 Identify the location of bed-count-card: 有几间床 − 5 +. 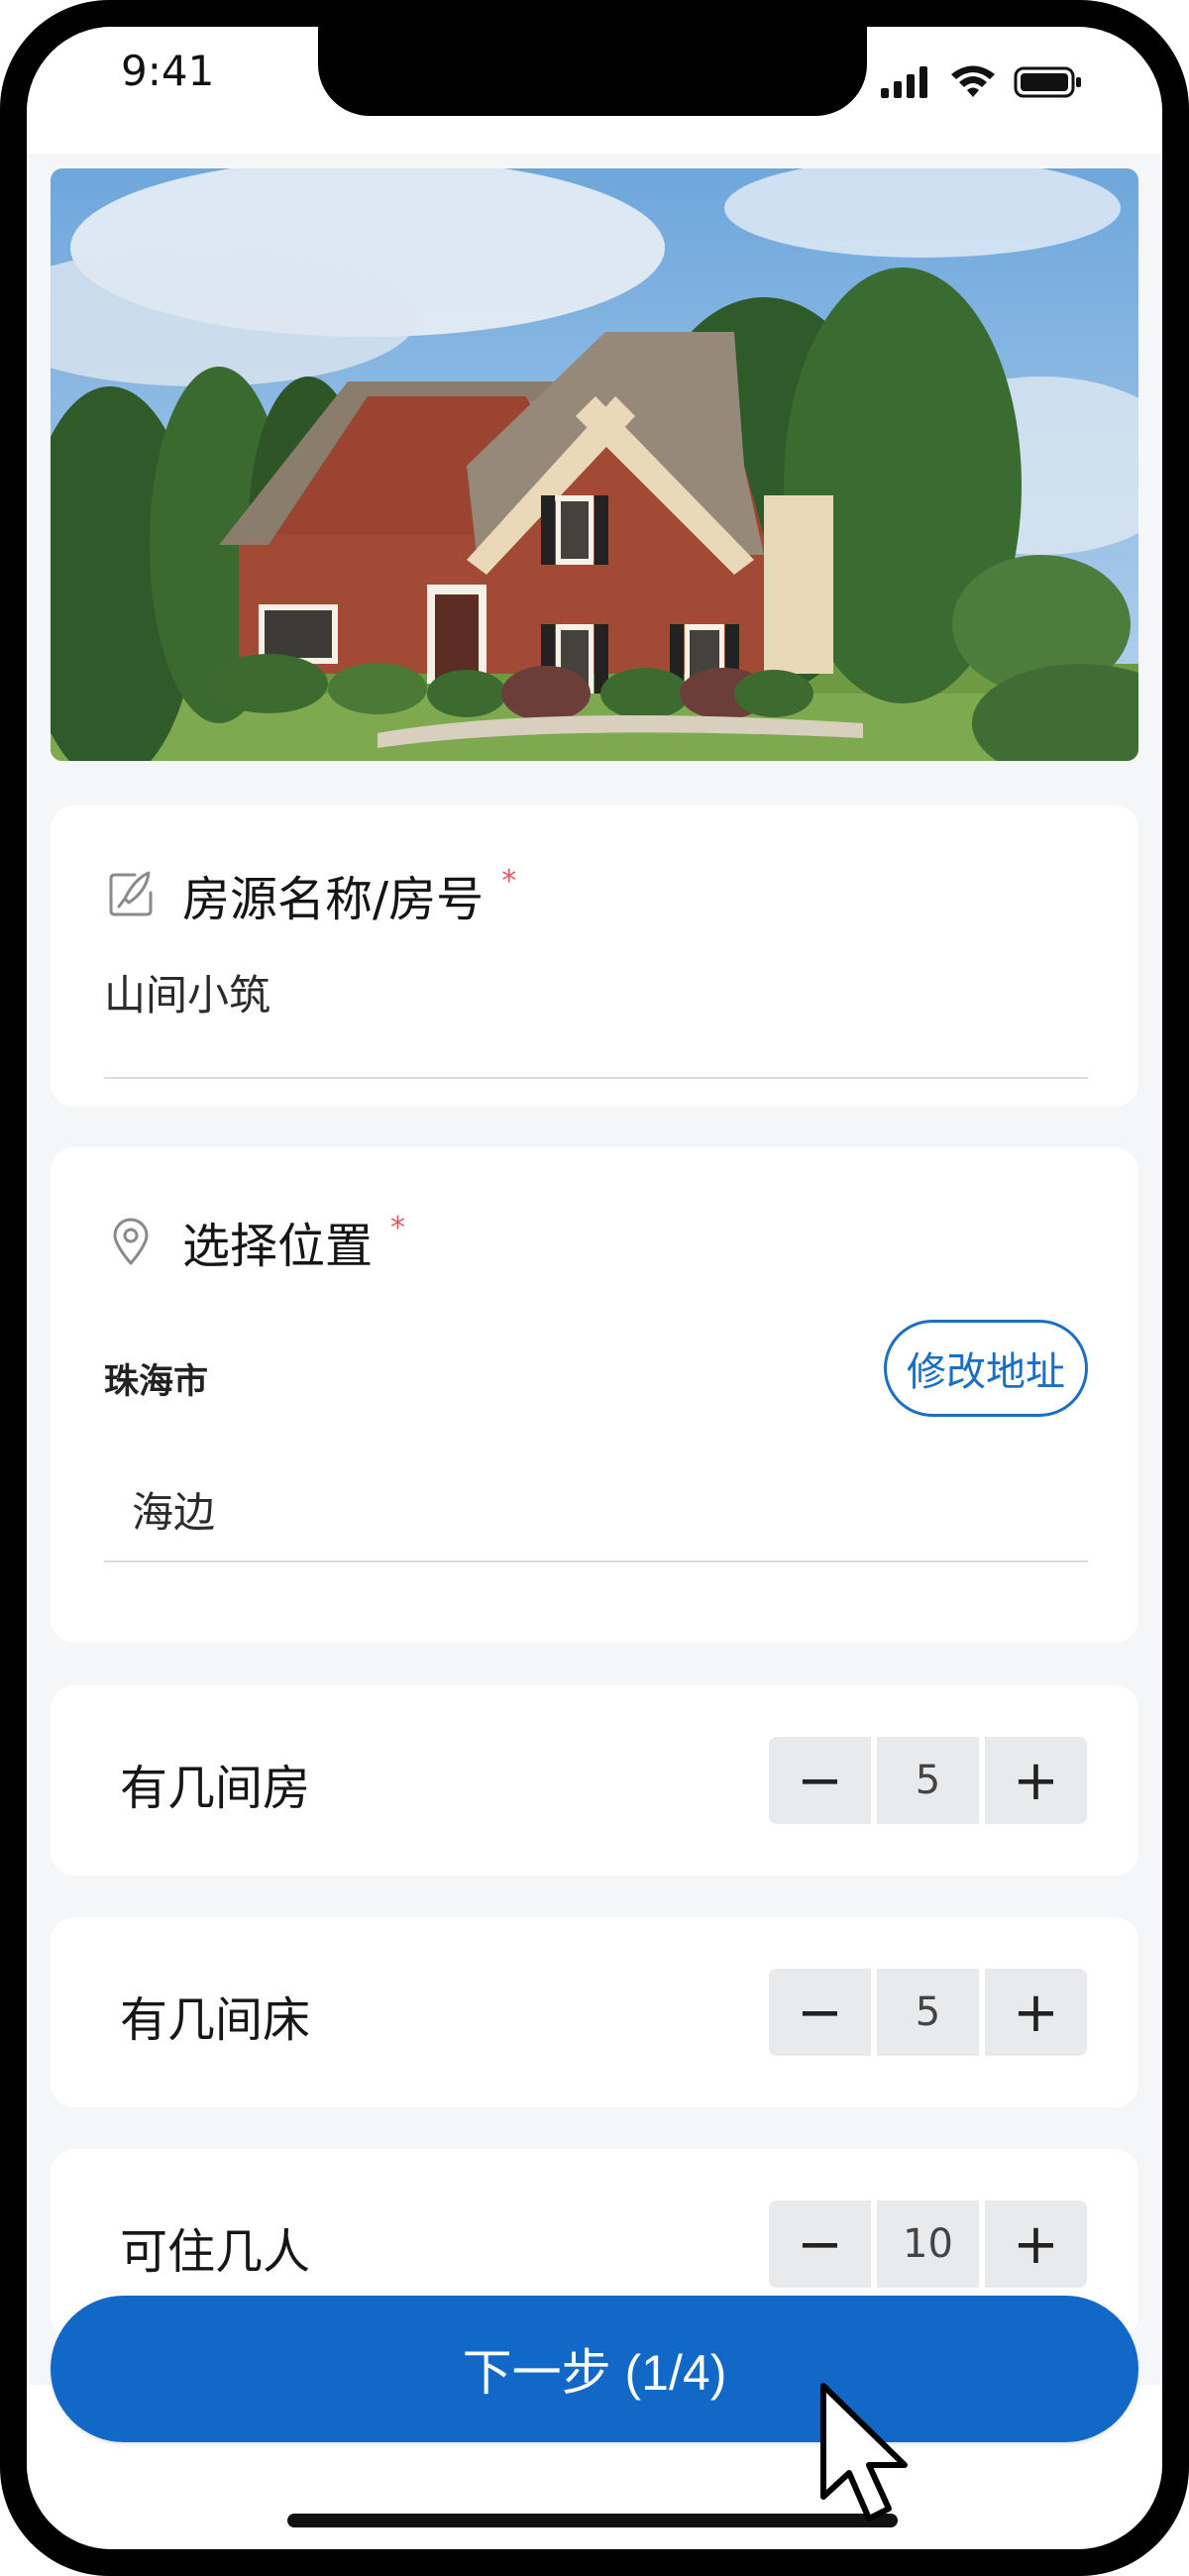
(594, 2012).